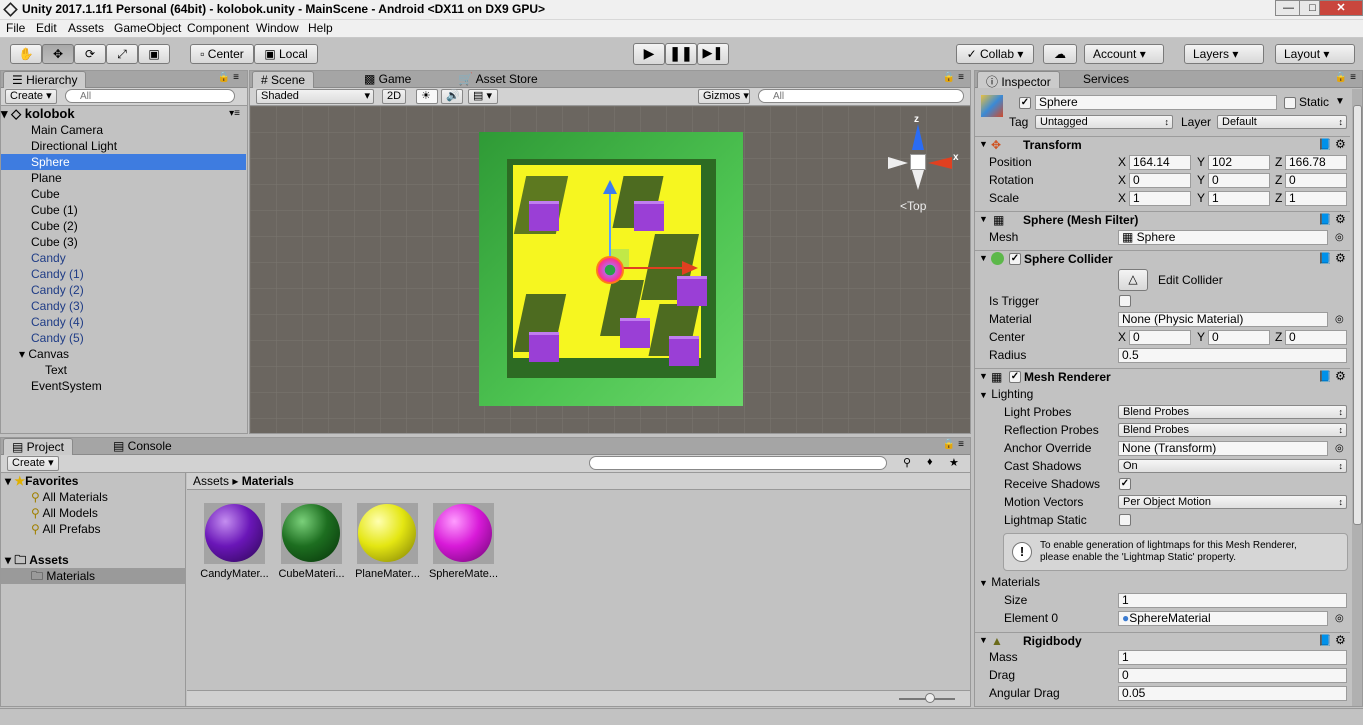 This screenshot has height=725, width=1363. What do you see at coordinates (1125, 520) in the screenshot?
I see `lightmap-static-checkbox` at bounding box center [1125, 520].